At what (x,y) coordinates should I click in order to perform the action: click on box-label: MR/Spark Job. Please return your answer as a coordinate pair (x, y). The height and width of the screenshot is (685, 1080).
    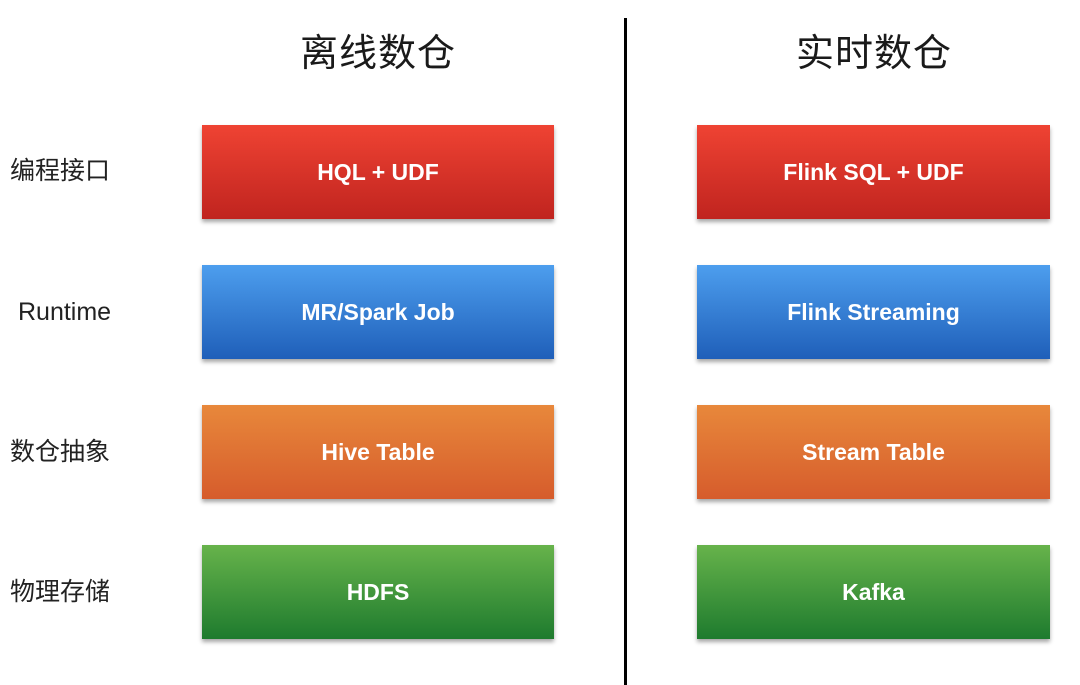
    Looking at the image, I should click on (378, 311).